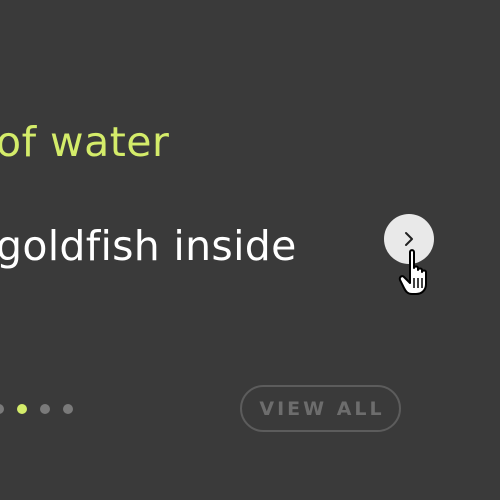 This screenshot has width=500, height=500. I want to click on pagination-dot-active, so click(22, 409).